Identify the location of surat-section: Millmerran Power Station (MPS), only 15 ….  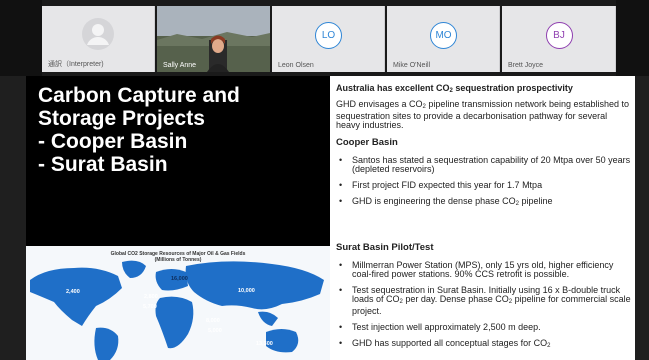
(484, 302).